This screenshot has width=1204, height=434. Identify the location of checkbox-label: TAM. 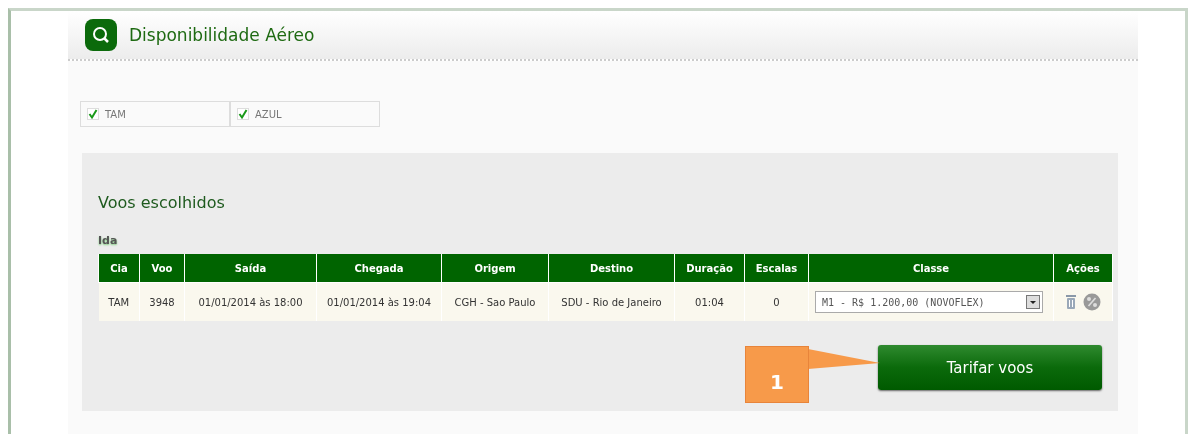
(115, 114).